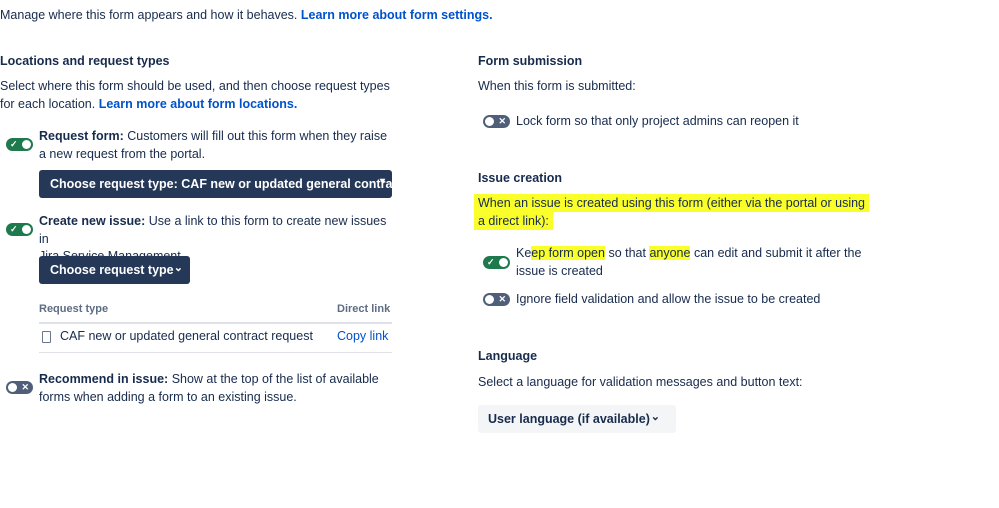  What do you see at coordinates (577, 419) in the screenshot?
I see `language-select: User language (if available) ⌄` at bounding box center [577, 419].